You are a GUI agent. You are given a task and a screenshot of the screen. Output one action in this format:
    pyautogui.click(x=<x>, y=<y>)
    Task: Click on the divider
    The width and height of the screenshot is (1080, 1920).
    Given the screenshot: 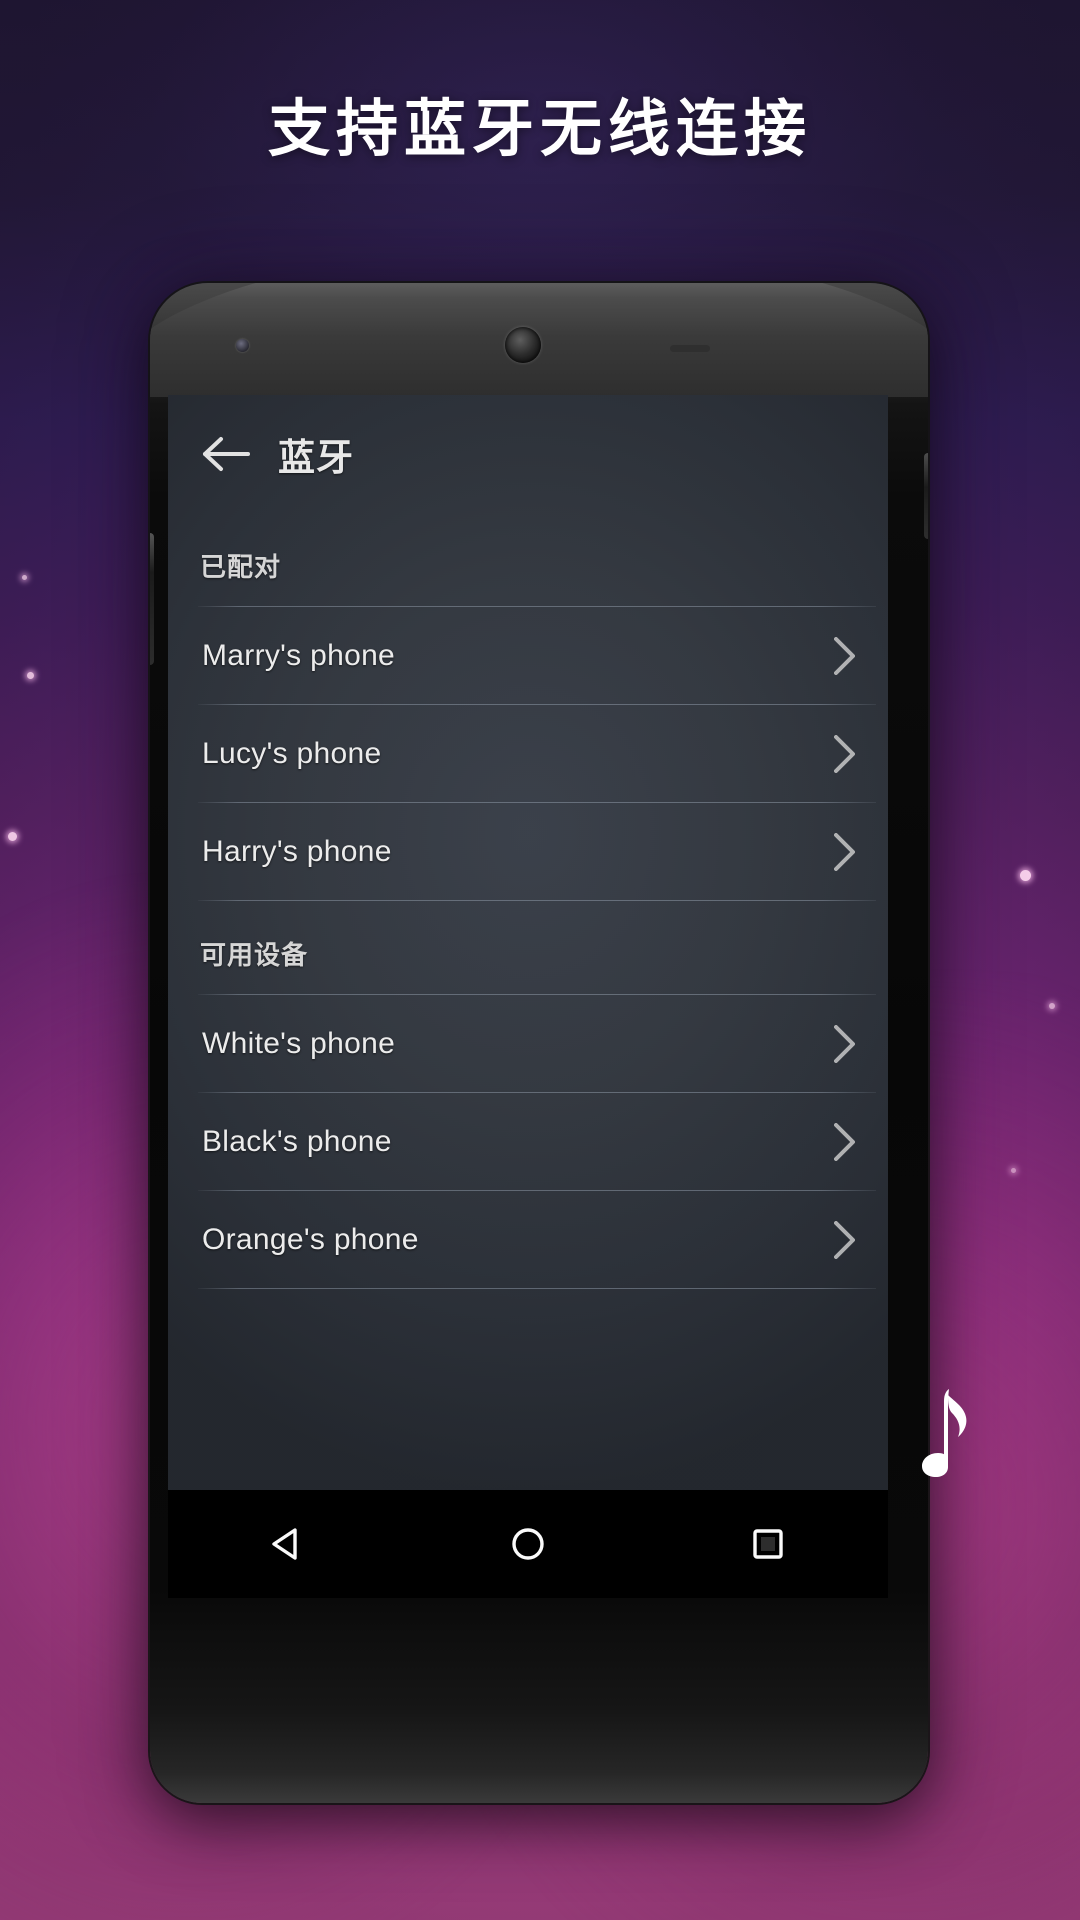 What is the action you would take?
    pyautogui.click(x=537, y=1288)
    